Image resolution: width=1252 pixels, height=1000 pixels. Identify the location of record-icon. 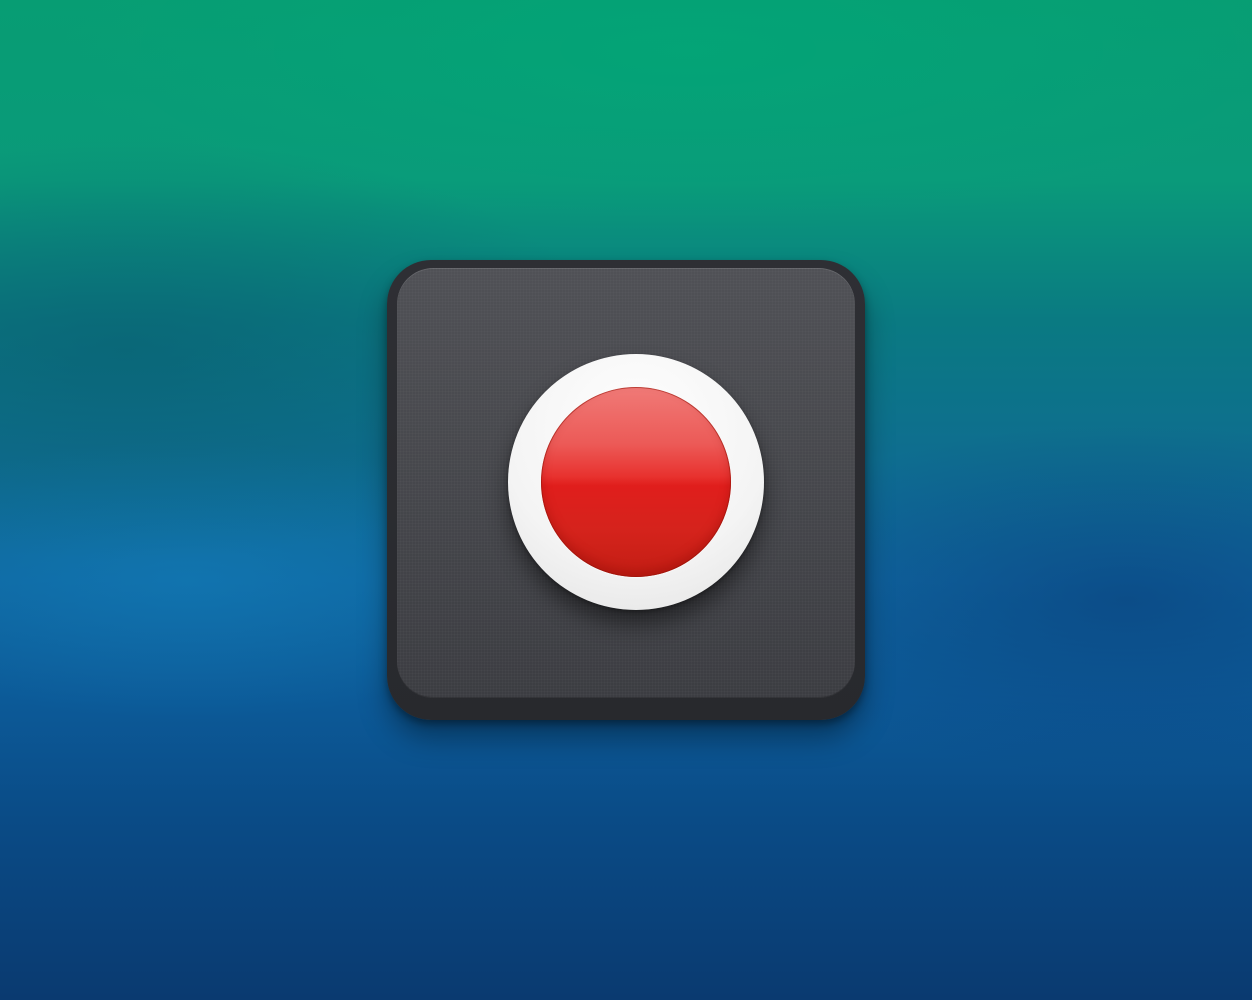
(636, 482).